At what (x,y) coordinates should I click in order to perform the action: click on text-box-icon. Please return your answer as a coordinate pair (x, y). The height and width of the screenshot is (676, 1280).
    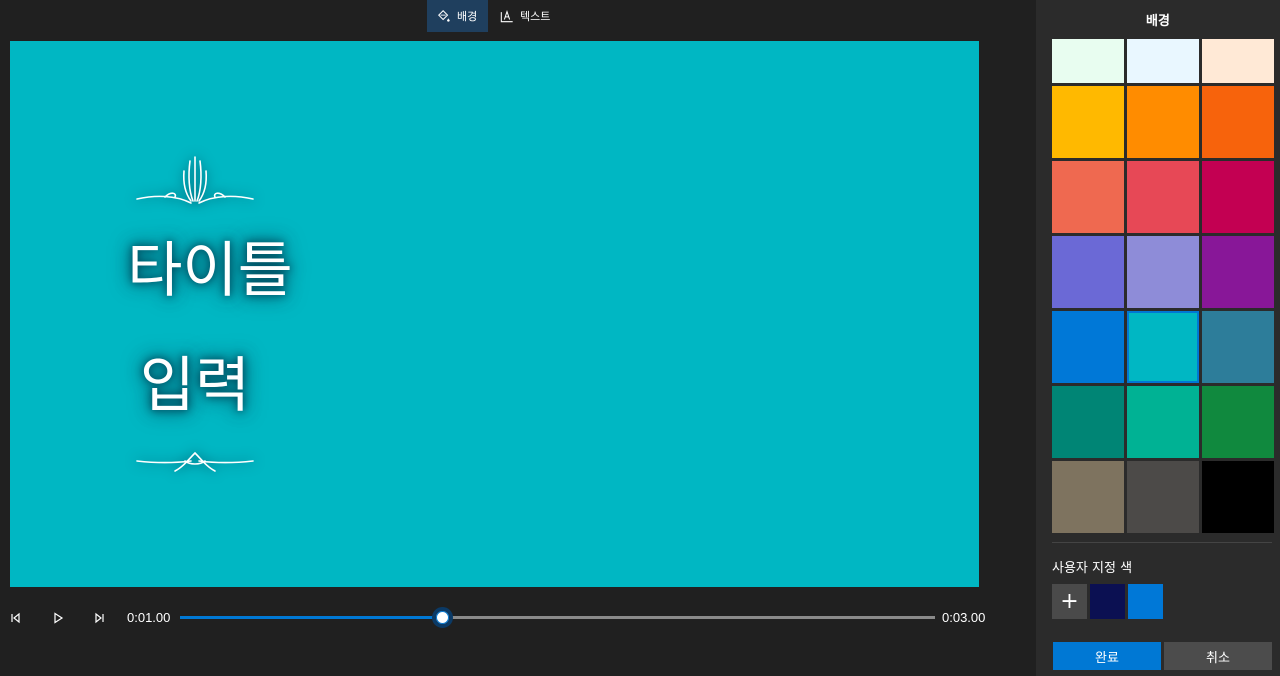
    Looking at the image, I should click on (506, 16).